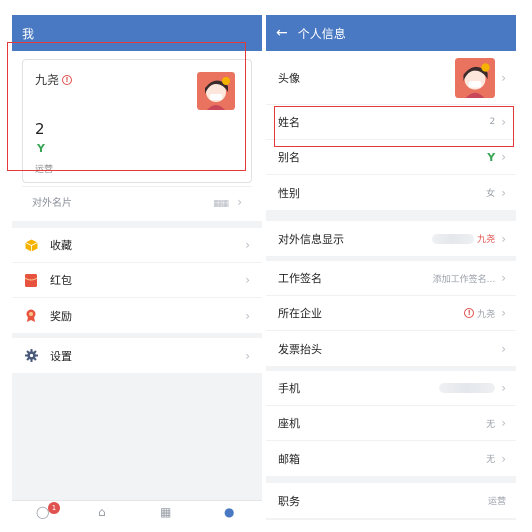 The width and height of the screenshot is (532, 532). What do you see at coordinates (486, 314) in the screenshot?
I see `enterprise-value: 九尧` at bounding box center [486, 314].